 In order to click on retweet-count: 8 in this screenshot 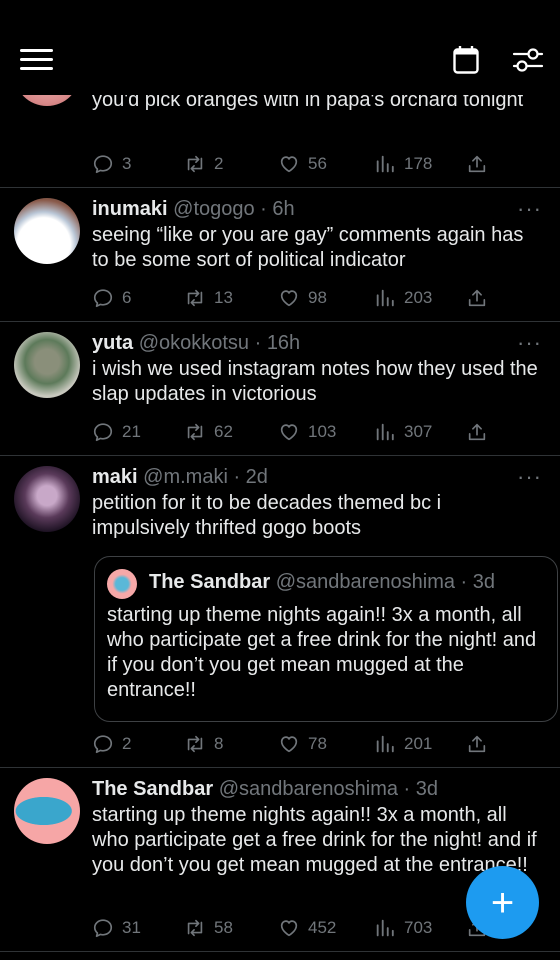, I will do `click(219, 743)`.